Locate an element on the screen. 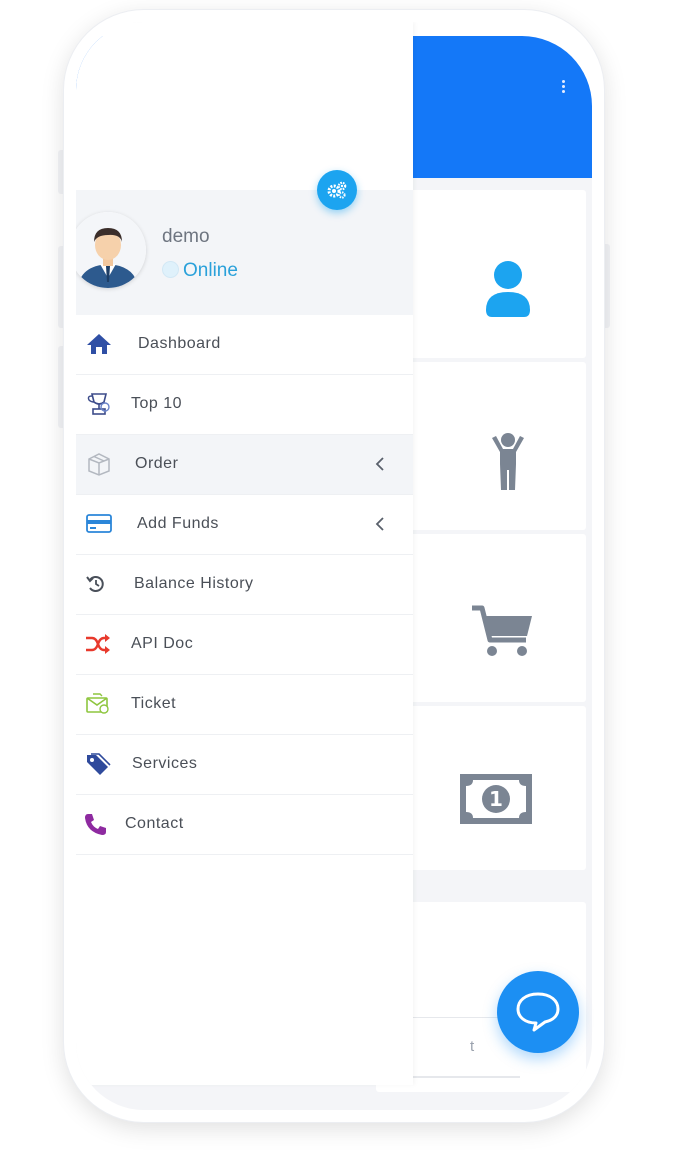 This screenshot has width=680, height=1166. avatar is located at coordinates (111, 250).